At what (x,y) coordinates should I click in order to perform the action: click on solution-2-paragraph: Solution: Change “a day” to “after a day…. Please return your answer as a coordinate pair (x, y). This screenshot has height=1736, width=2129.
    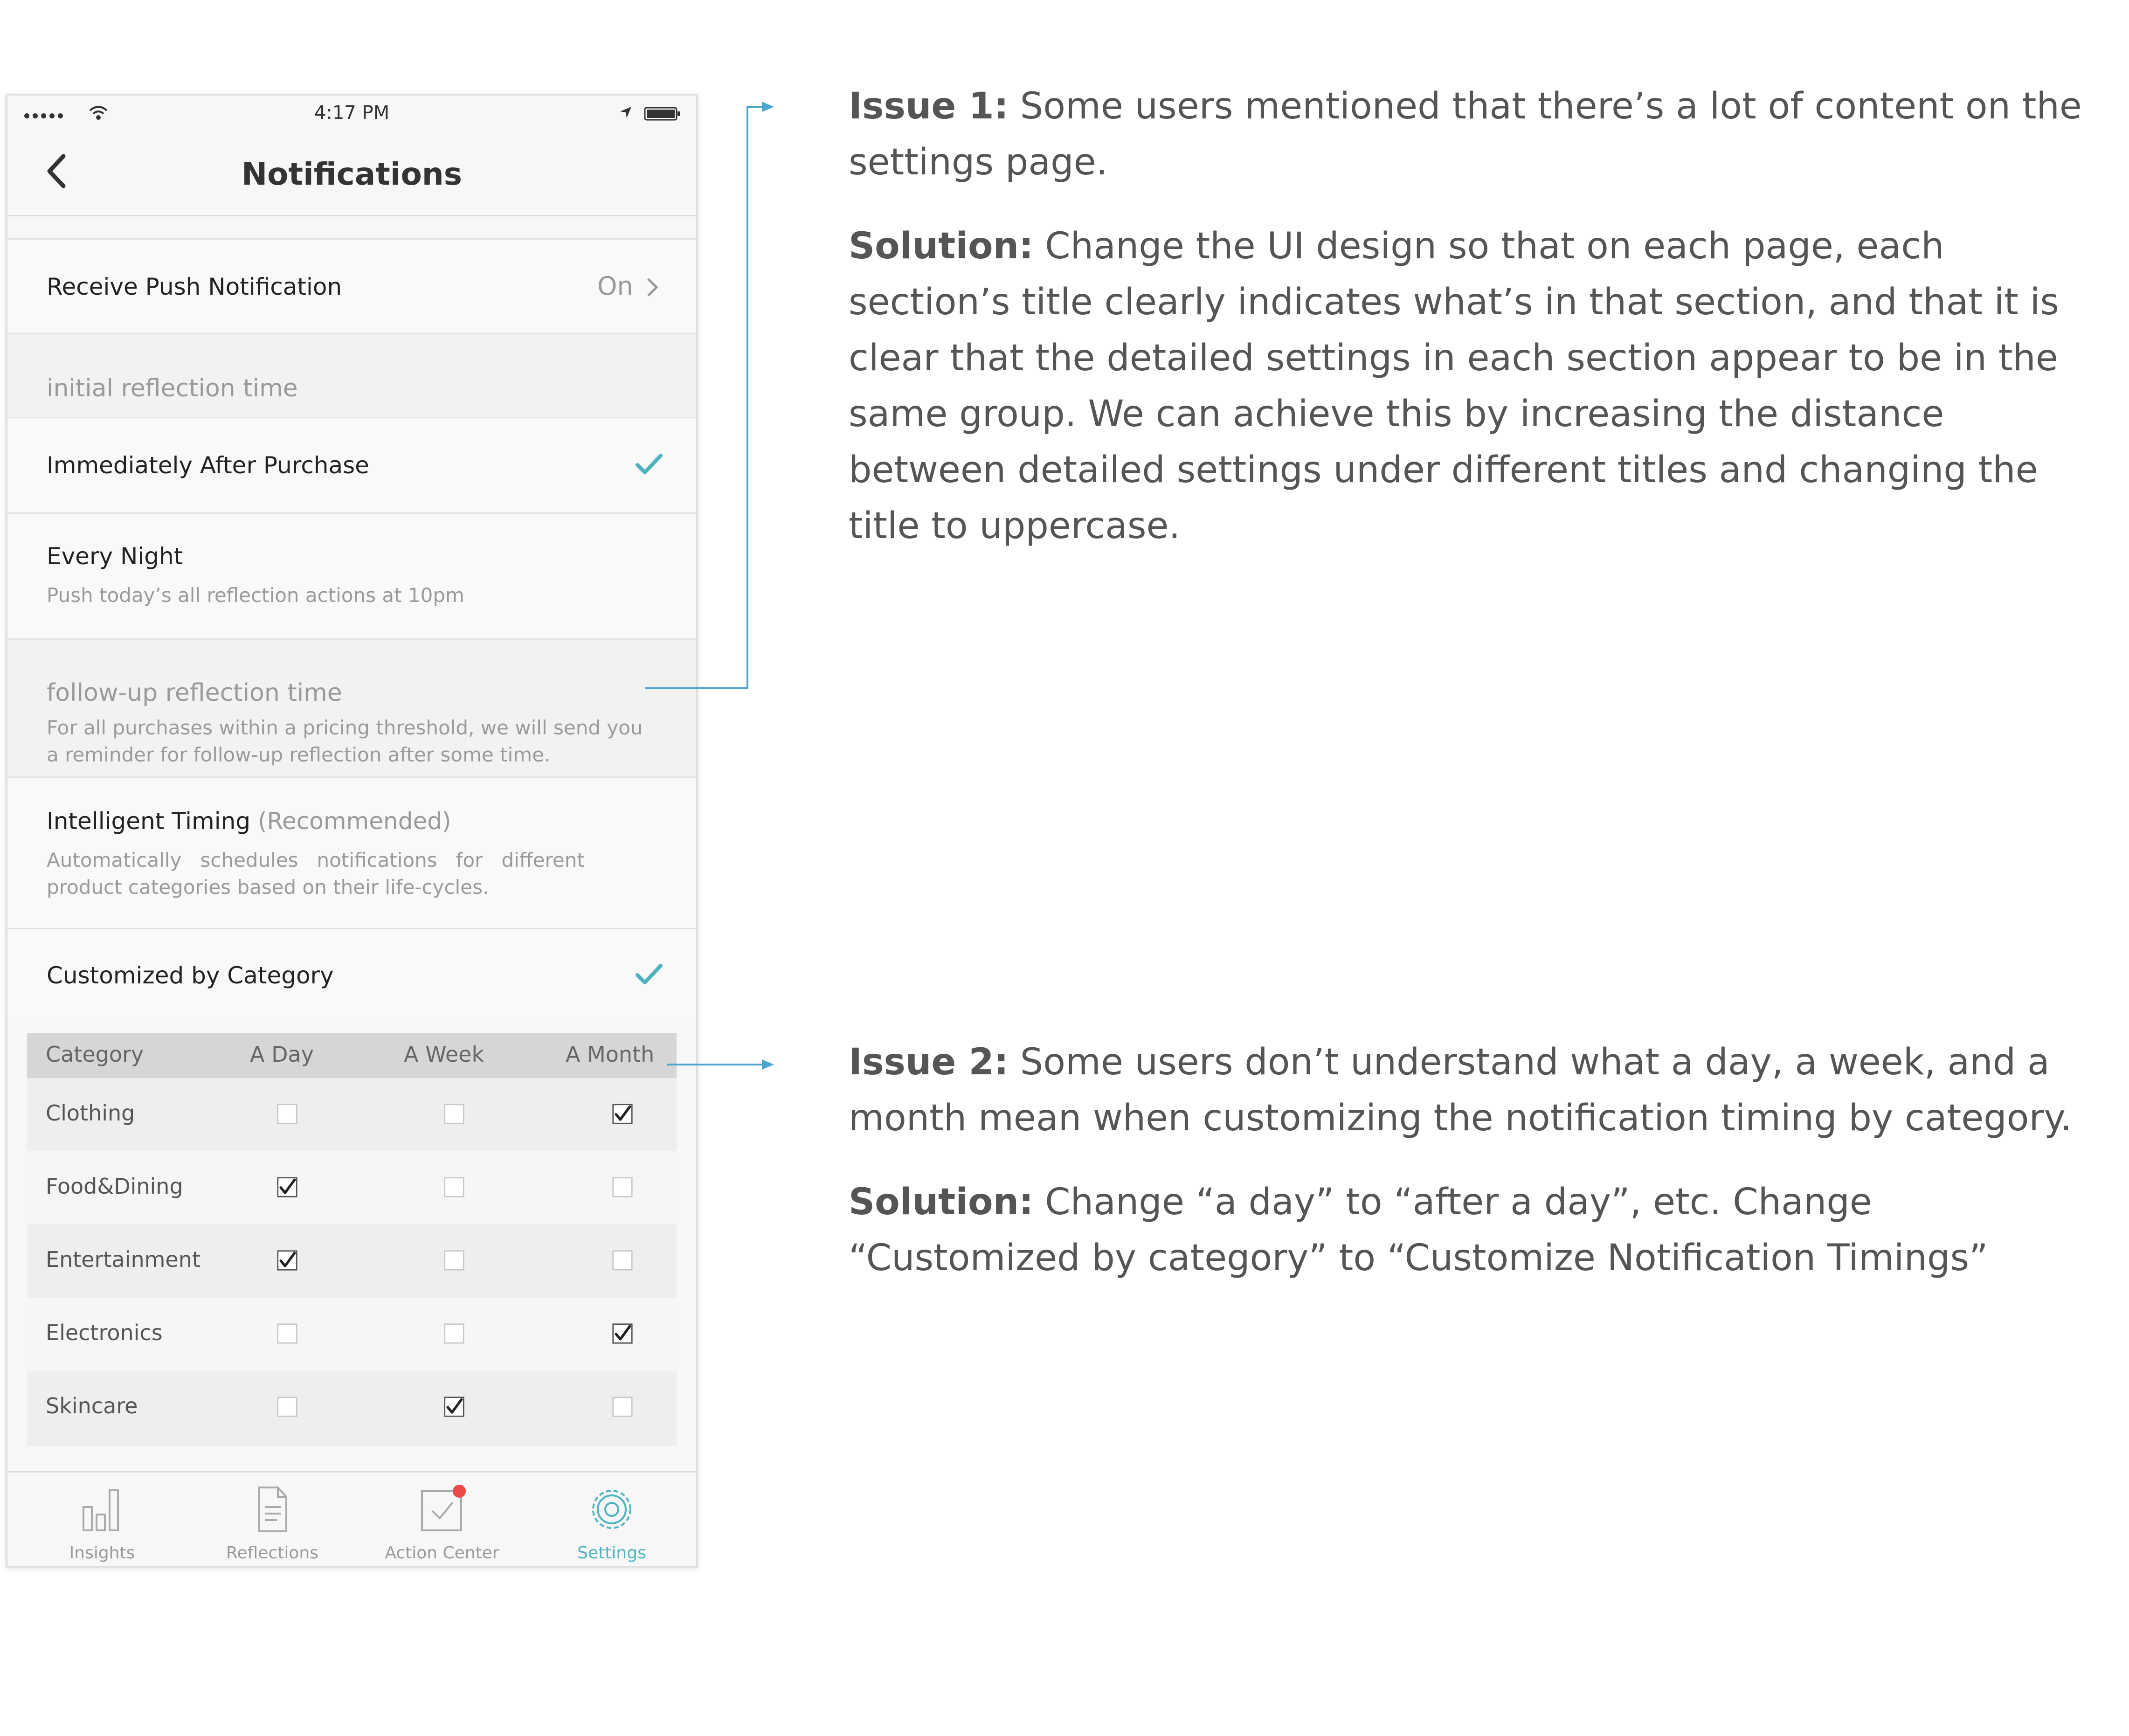
    Looking at the image, I should click on (1473, 1230).